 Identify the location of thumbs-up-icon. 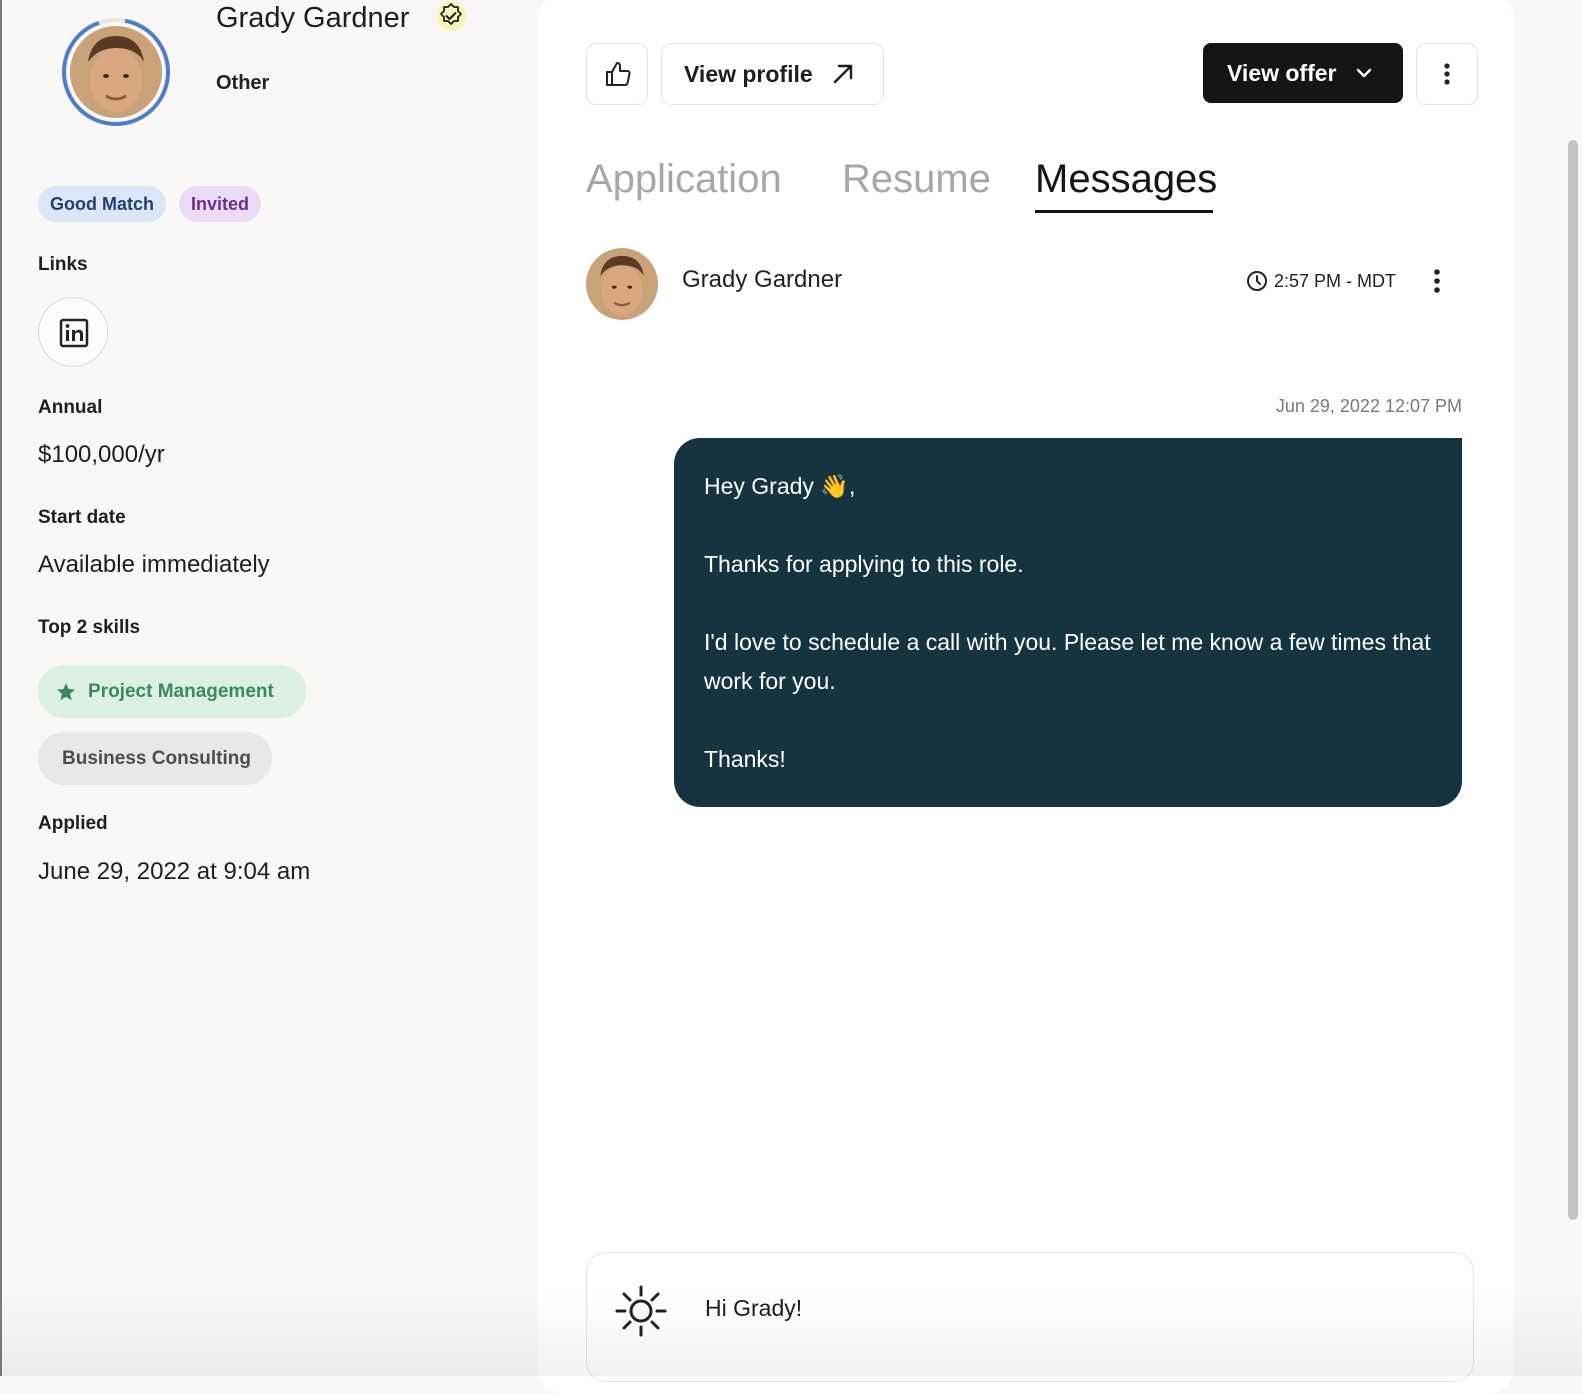
(618, 74).